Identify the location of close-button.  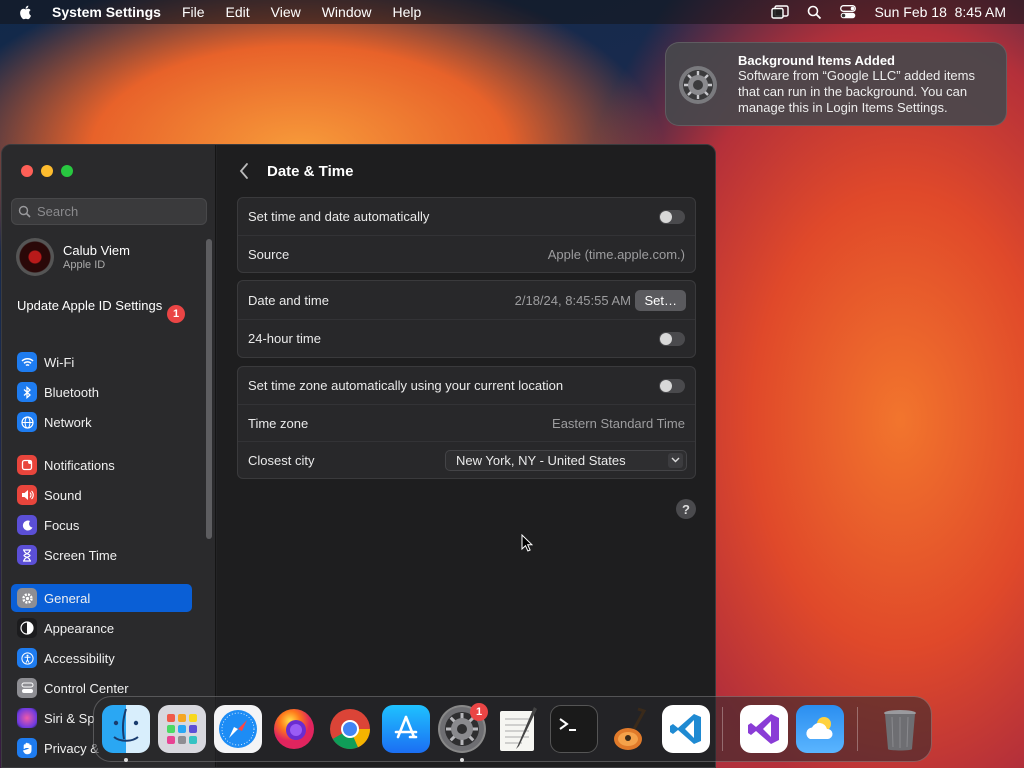
(27, 171).